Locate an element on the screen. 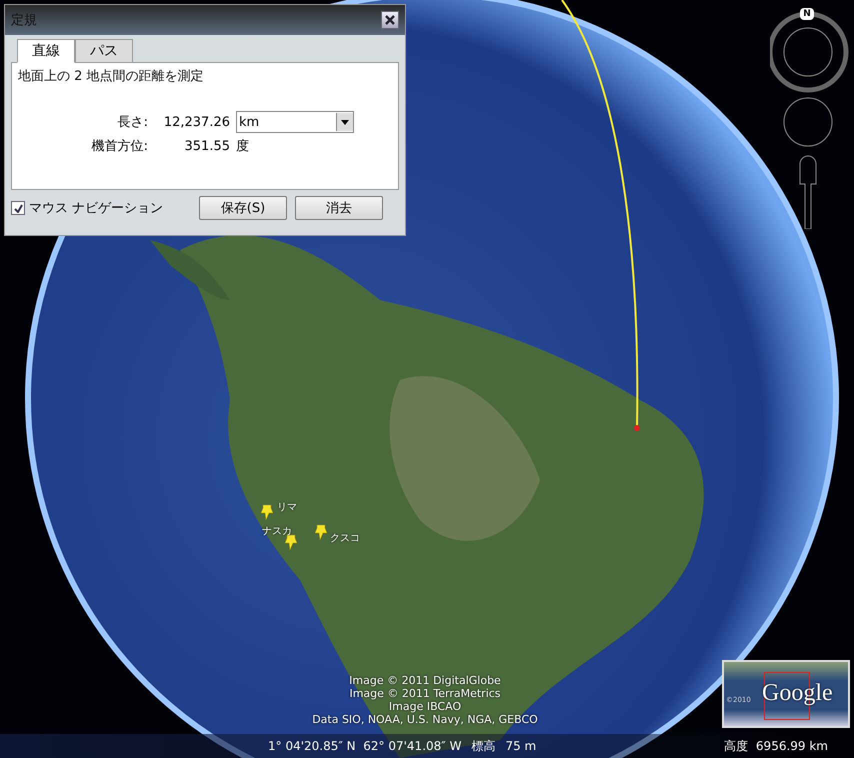  measurement-value: 351.55 is located at coordinates (207, 146).